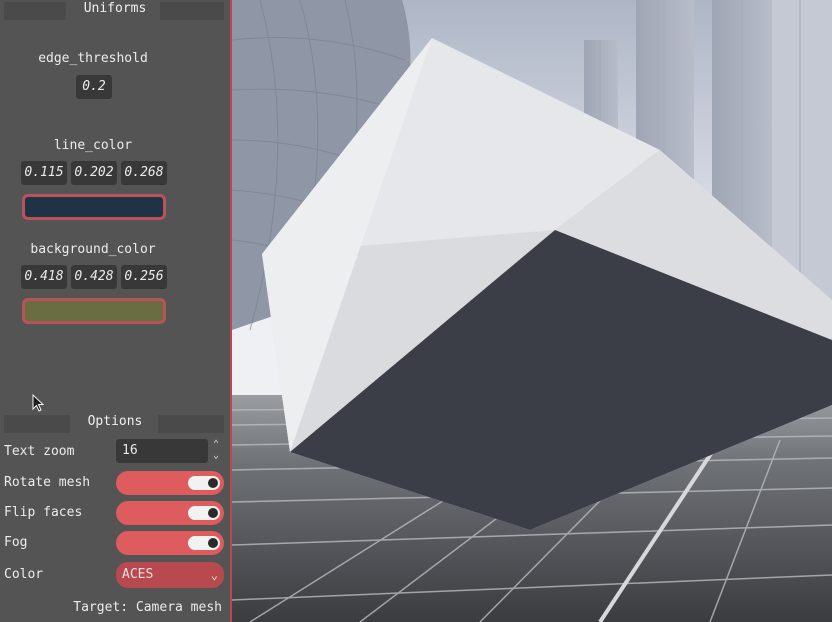 The image size is (832, 622). What do you see at coordinates (170, 575) in the screenshot?
I see `color-select: ACES ⌄` at bounding box center [170, 575].